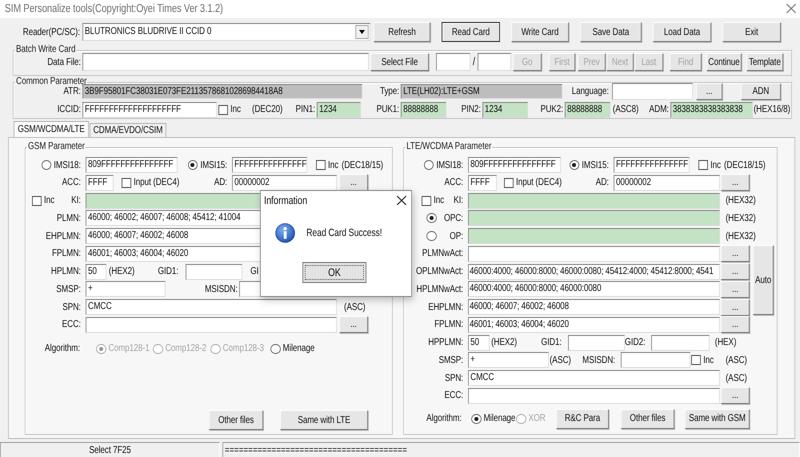 The width and height of the screenshot is (800, 457). I want to click on reader-dropdown: BLUTRONICS BLUDRIVE II CCID 0, so click(226, 32).